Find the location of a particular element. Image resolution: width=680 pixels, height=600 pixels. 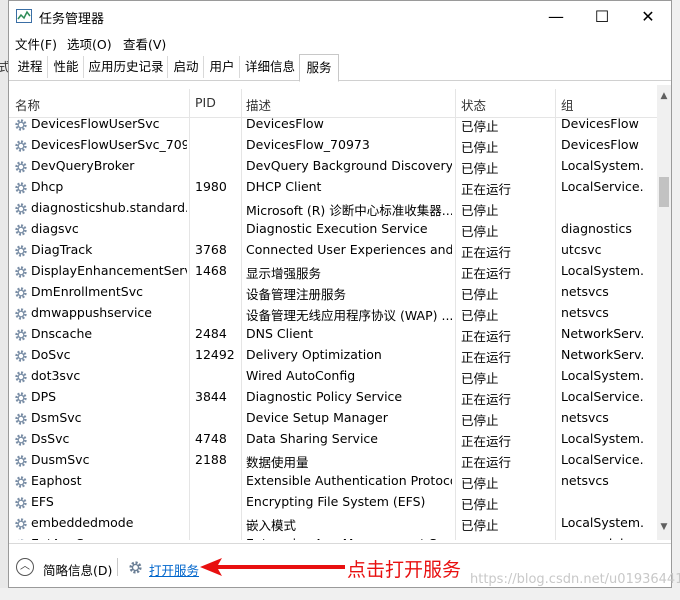

cell-description: 嵌入模式 is located at coordinates (271, 525).